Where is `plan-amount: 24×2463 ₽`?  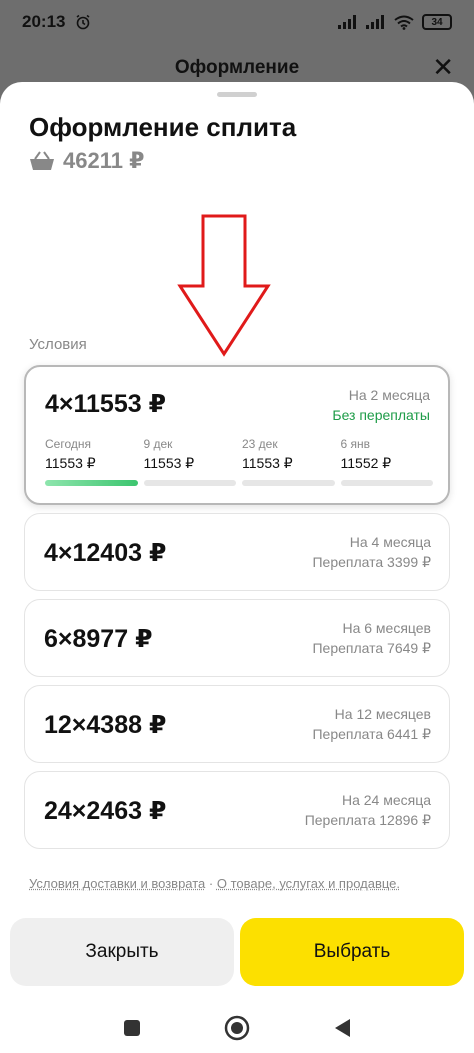
plan-amount: 24×2463 ₽ is located at coordinates (105, 811).